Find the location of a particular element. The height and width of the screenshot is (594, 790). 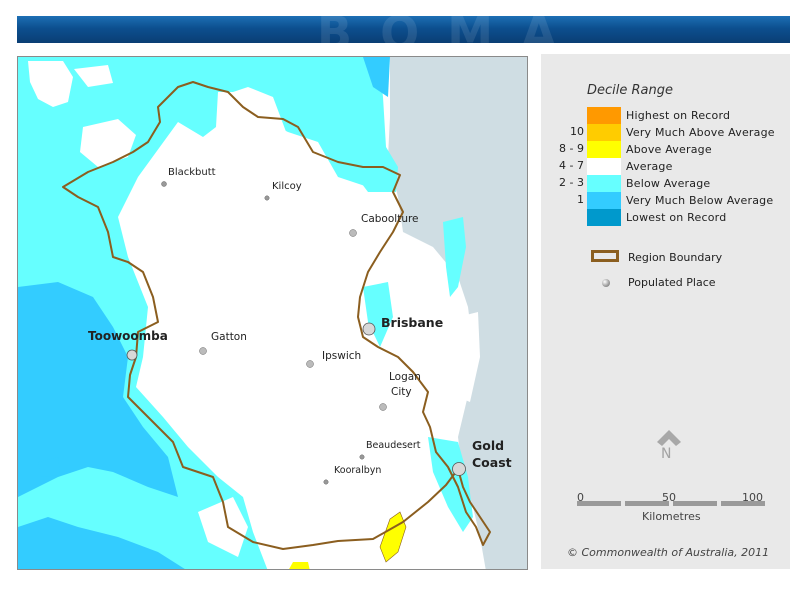

legend-label: Very Much Above Average is located at coordinates (700, 132).